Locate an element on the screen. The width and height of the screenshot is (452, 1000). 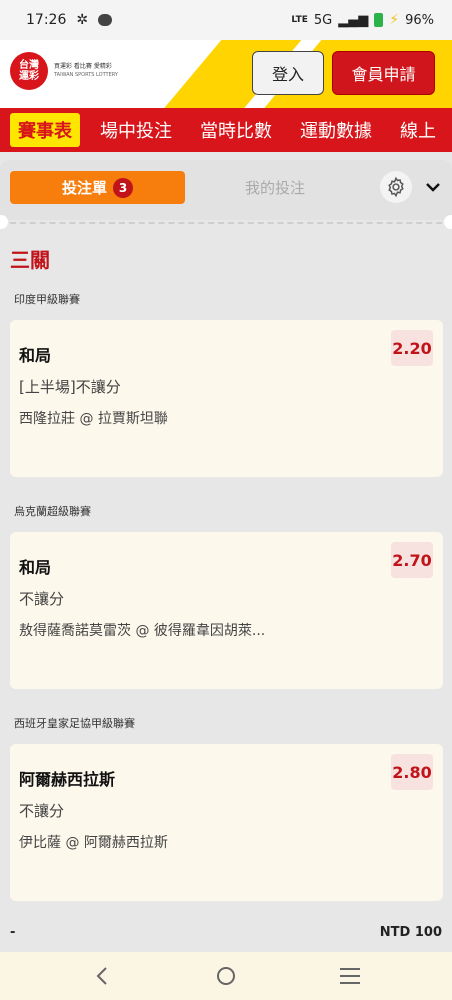
tab-betslip: 投注單 3 is located at coordinates (97, 187).